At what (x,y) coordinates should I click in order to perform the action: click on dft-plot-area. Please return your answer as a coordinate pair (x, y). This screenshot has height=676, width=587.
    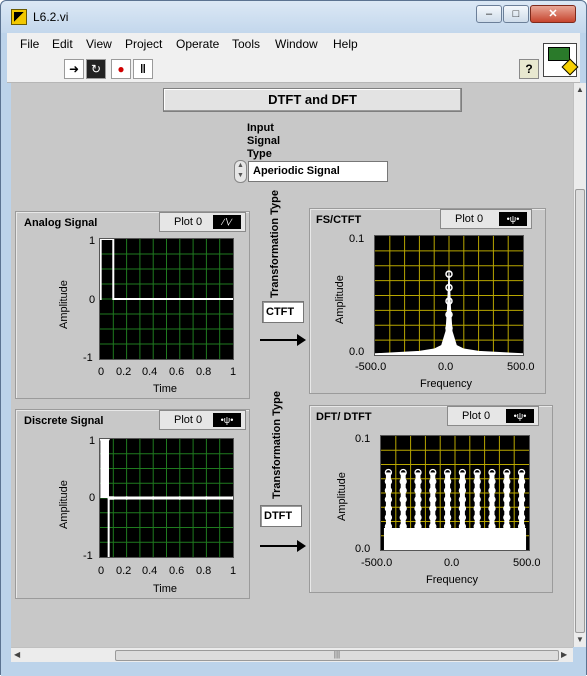
    Looking at the image, I should click on (455, 493).